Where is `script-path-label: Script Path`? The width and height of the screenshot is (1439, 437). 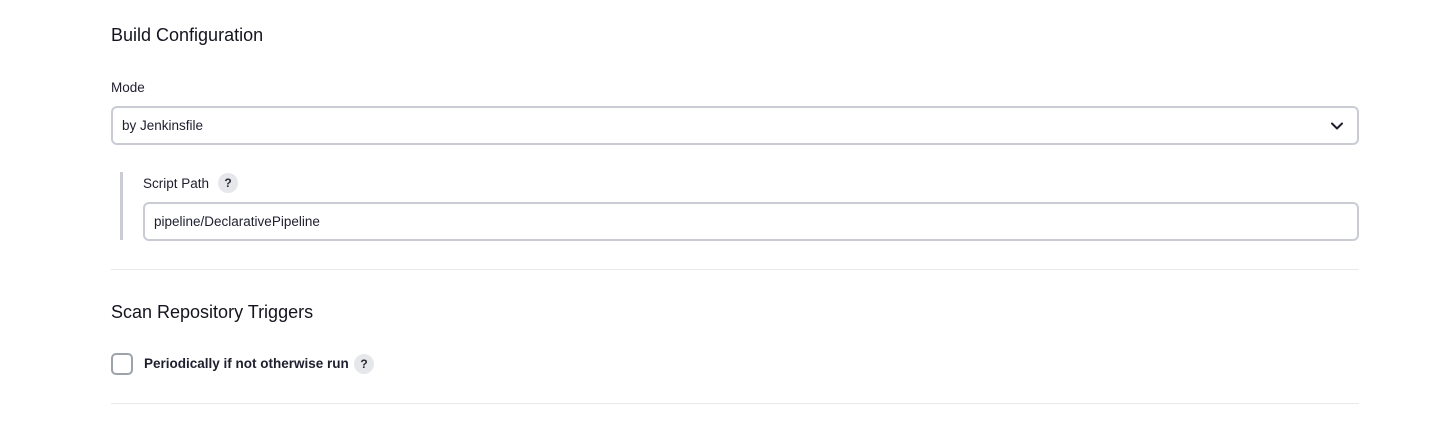
script-path-label: Script Path is located at coordinates (176, 183).